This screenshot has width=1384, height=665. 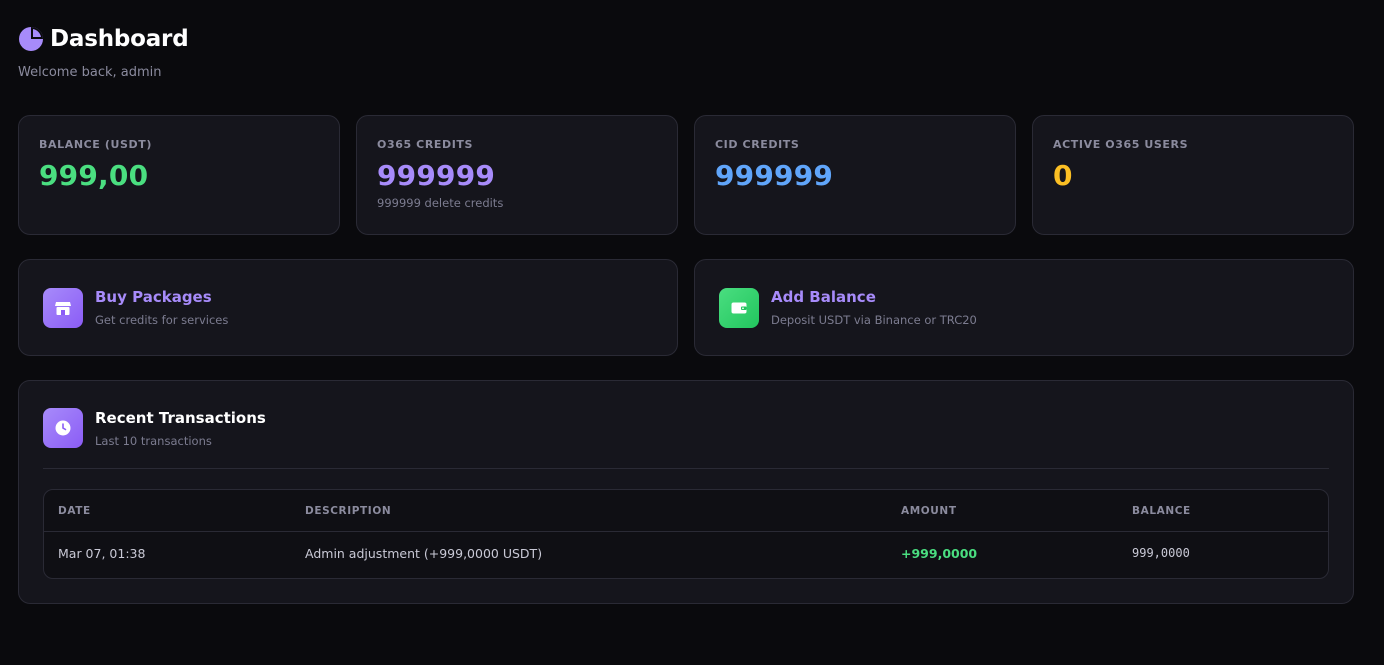 I want to click on stat-card-balance: BALANCE (USDT) 999,00, so click(x=179, y=175).